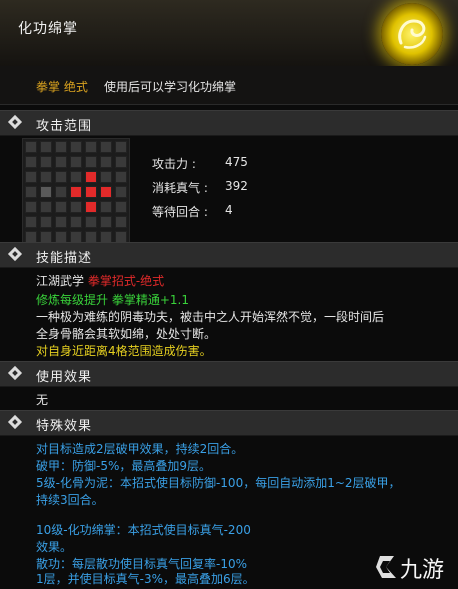 The image size is (458, 589). Describe the element at coordinates (70, 500) in the screenshot. I see `special-effect-line: 持续3回合。` at that location.